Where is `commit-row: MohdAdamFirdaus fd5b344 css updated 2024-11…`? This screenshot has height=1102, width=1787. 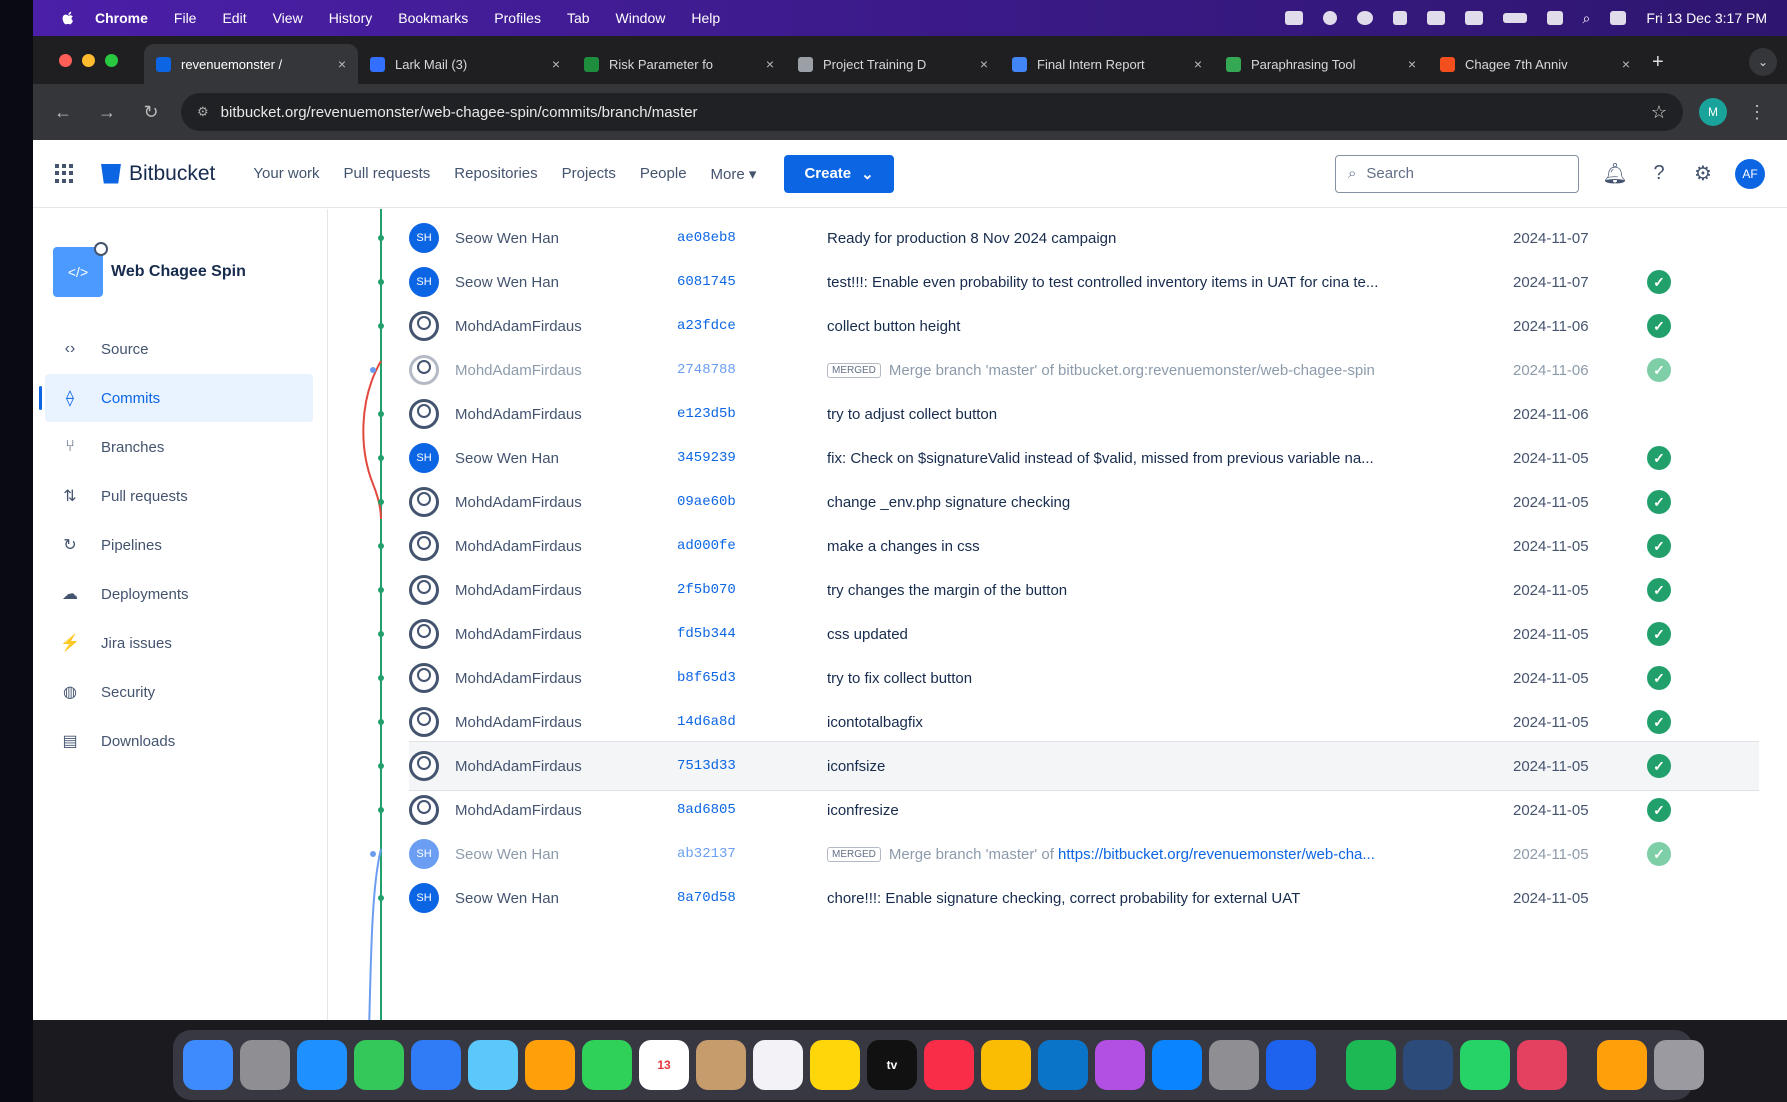 commit-row: MohdAdamFirdaus fd5b344 css updated 2024-11… is located at coordinates (1084, 634).